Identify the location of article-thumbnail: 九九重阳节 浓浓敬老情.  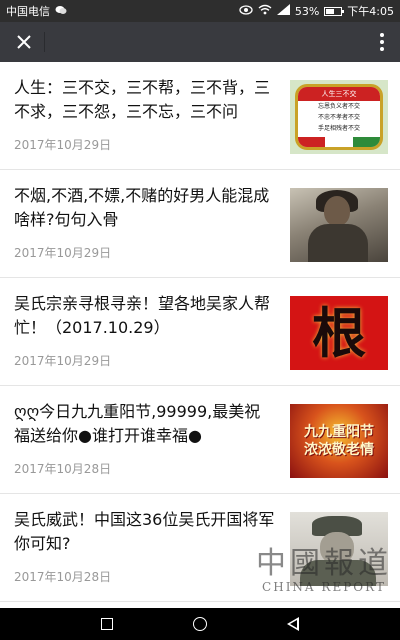
(339, 441).